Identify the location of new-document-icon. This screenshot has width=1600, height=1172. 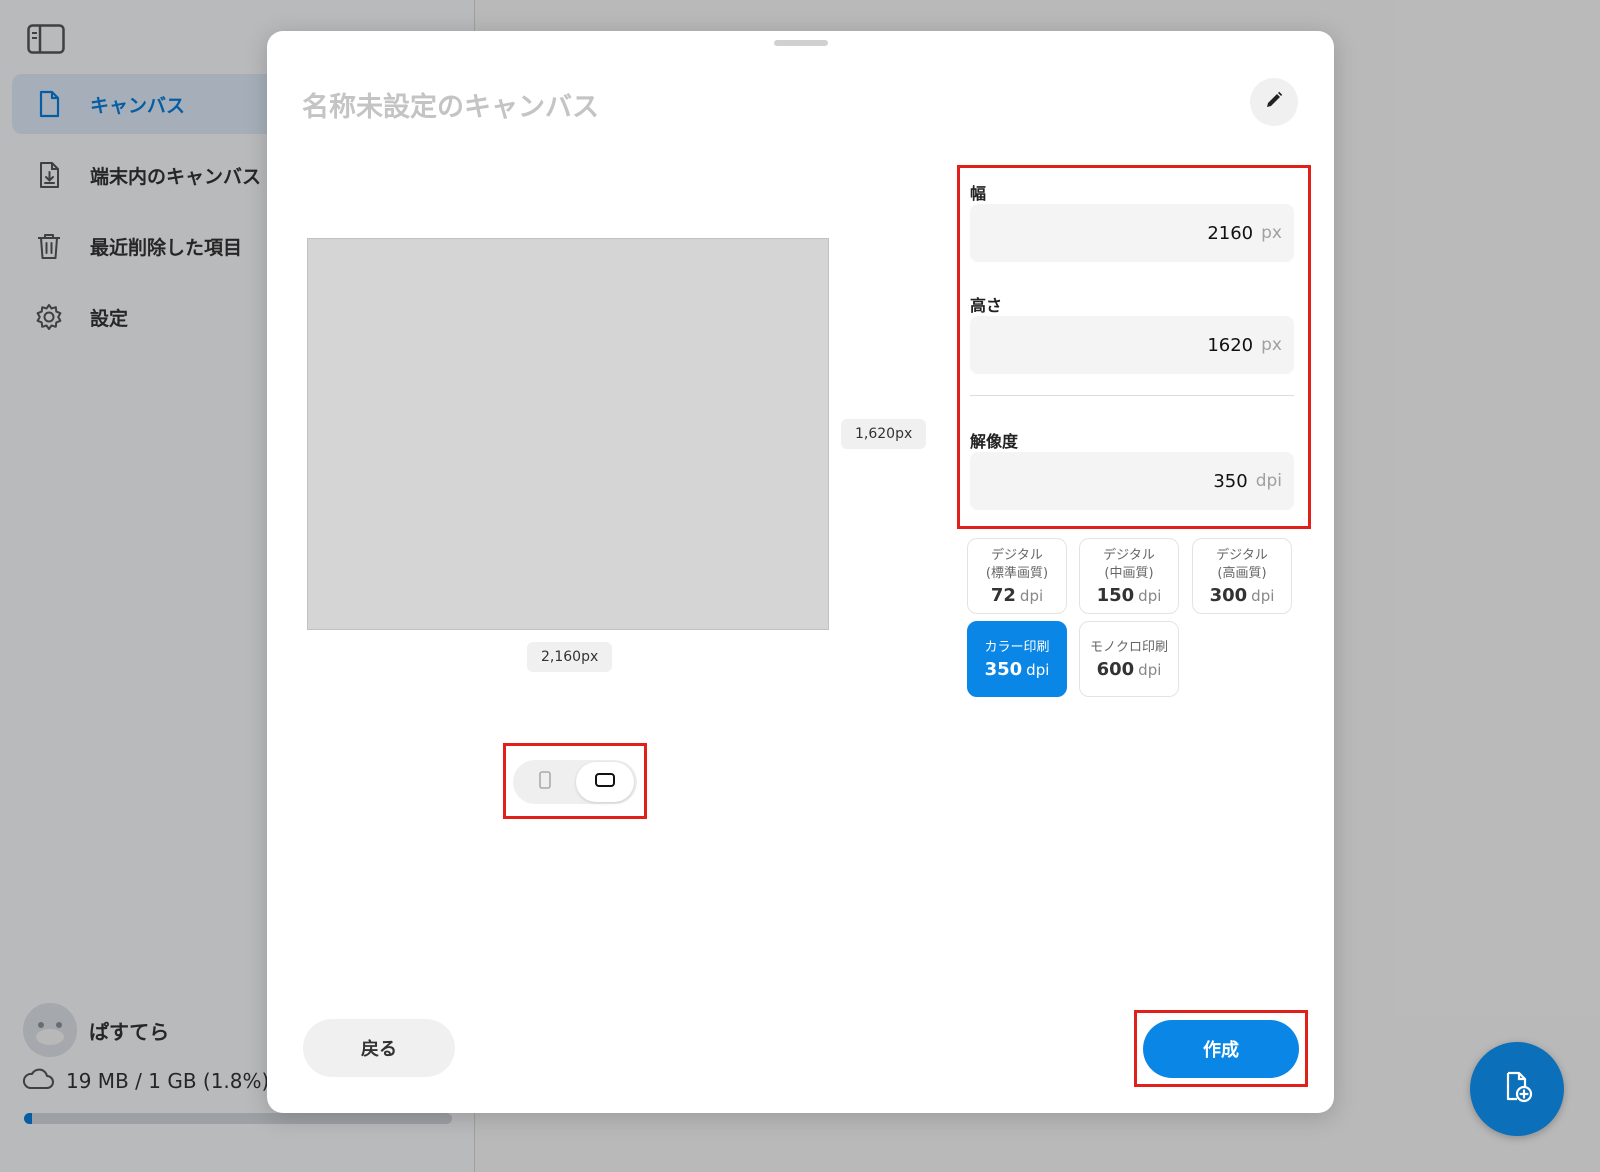
(1517, 1089).